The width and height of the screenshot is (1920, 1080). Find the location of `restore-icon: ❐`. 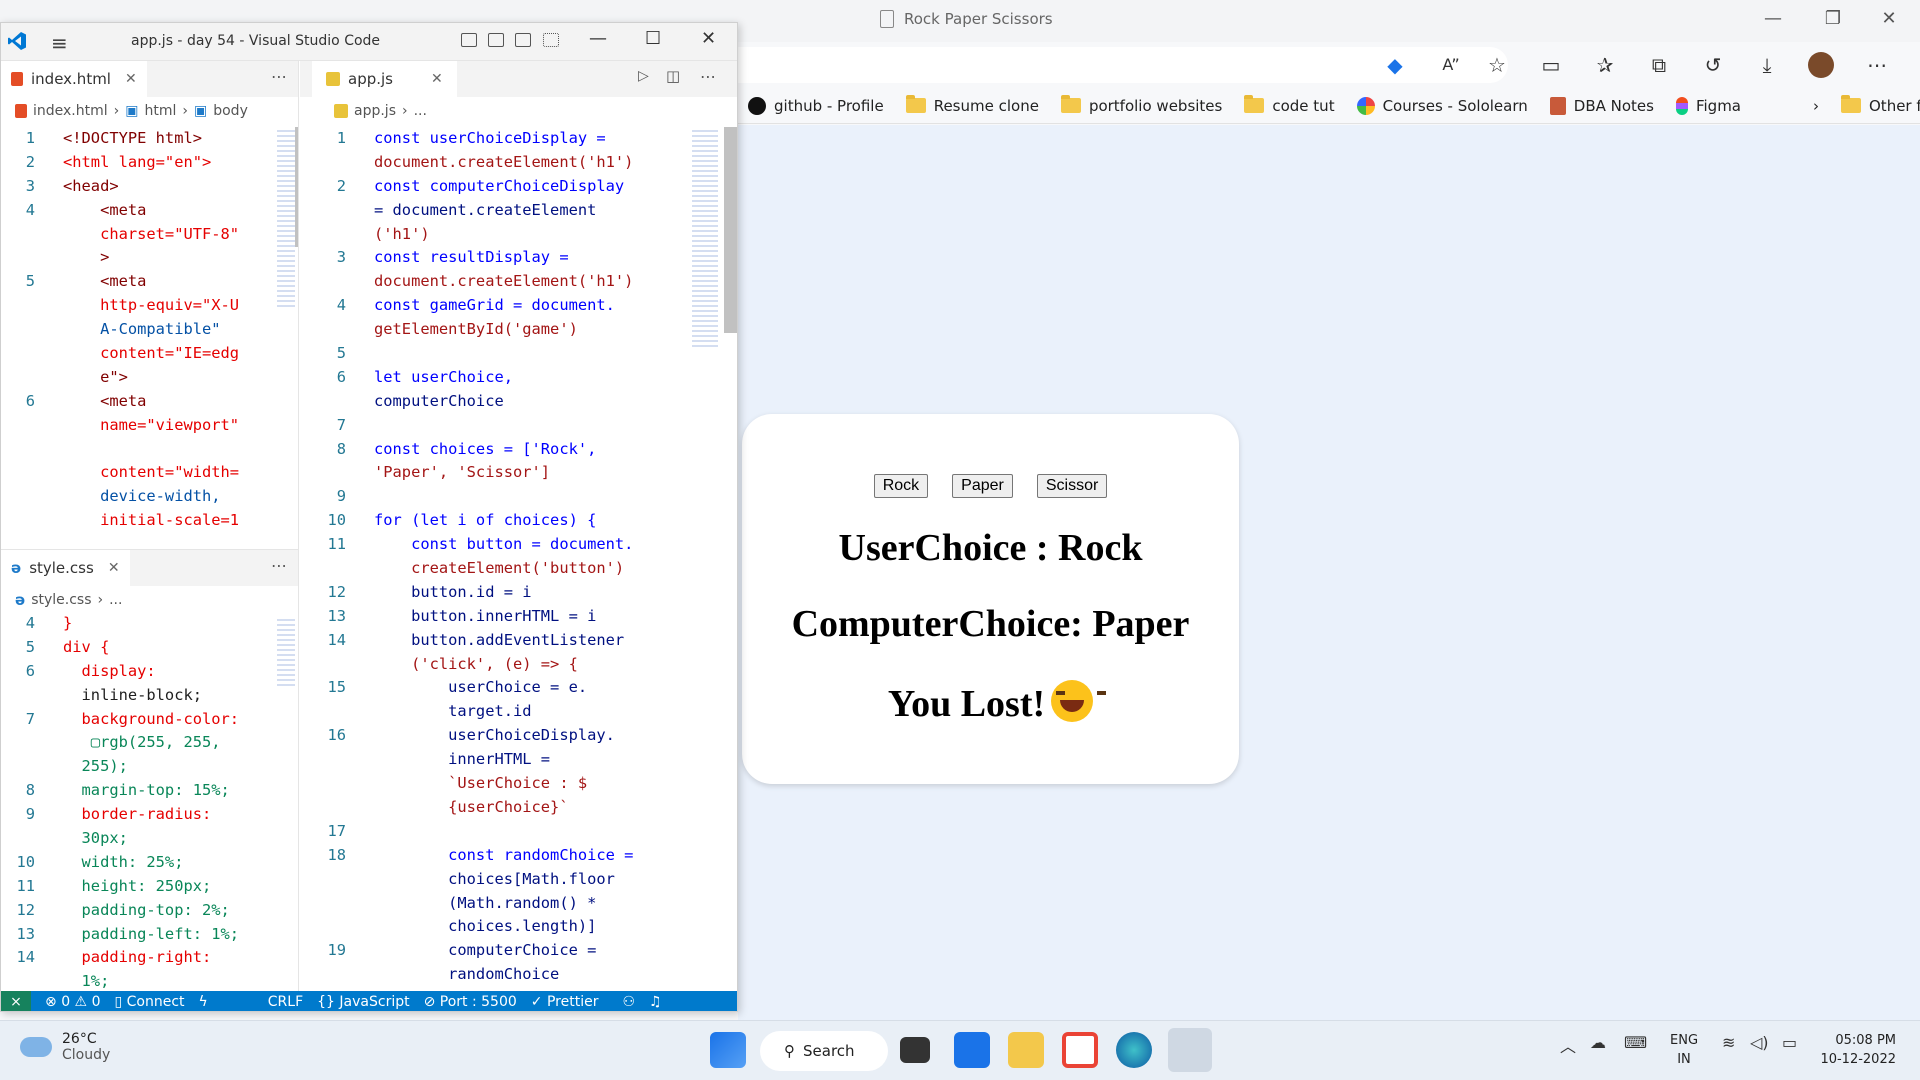

restore-icon: ❐ is located at coordinates (1833, 18).